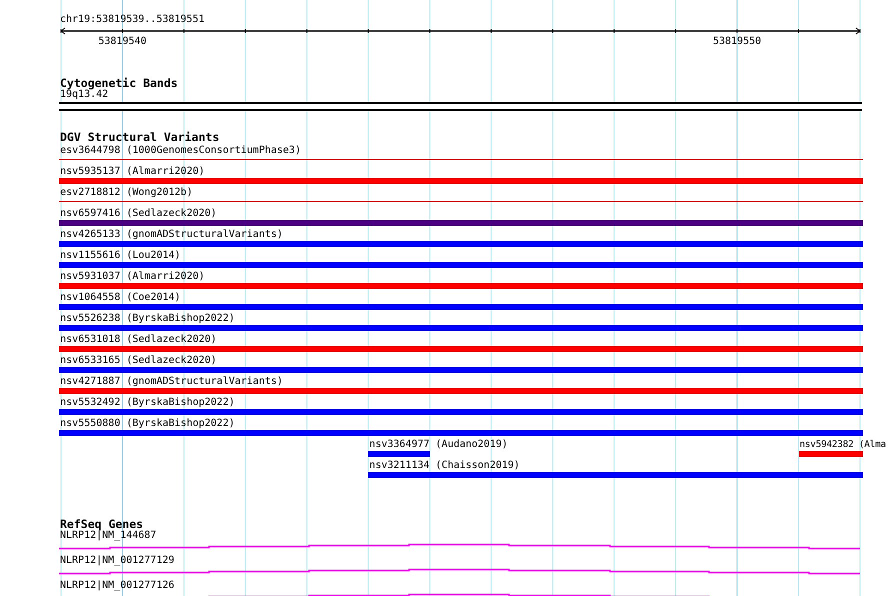 The image size is (890, 596). Describe the element at coordinates (122, 42) in the screenshot. I see `tick-label: 53819540` at that location.